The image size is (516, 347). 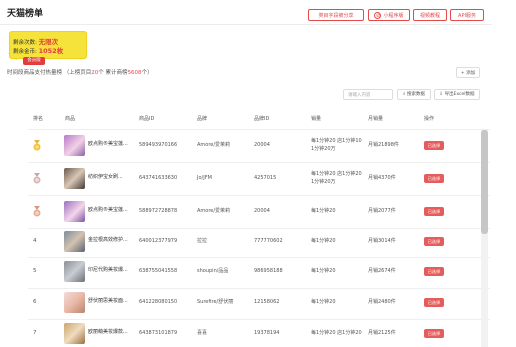 What do you see at coordinates (134, 73) in the screenshot?
I see `summary-total-count: 5608` at bounding box center [134, 73].